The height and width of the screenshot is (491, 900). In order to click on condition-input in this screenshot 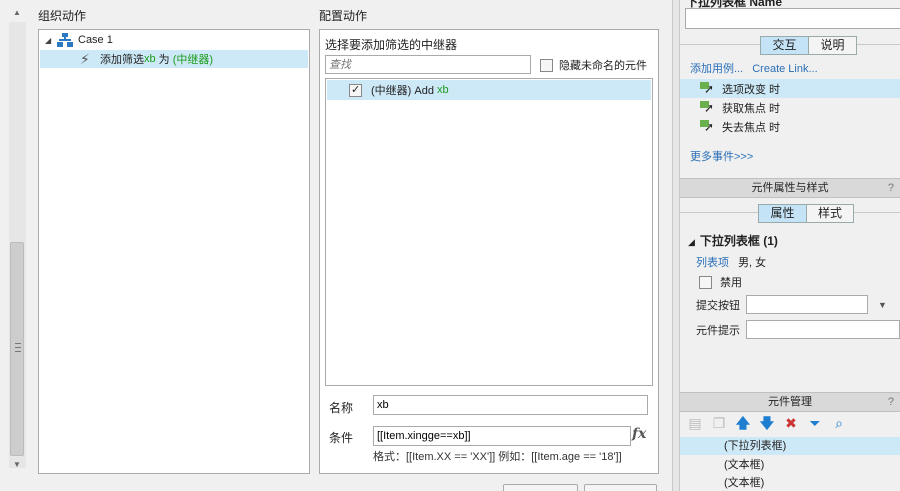, I will do `click(502, 436)`.